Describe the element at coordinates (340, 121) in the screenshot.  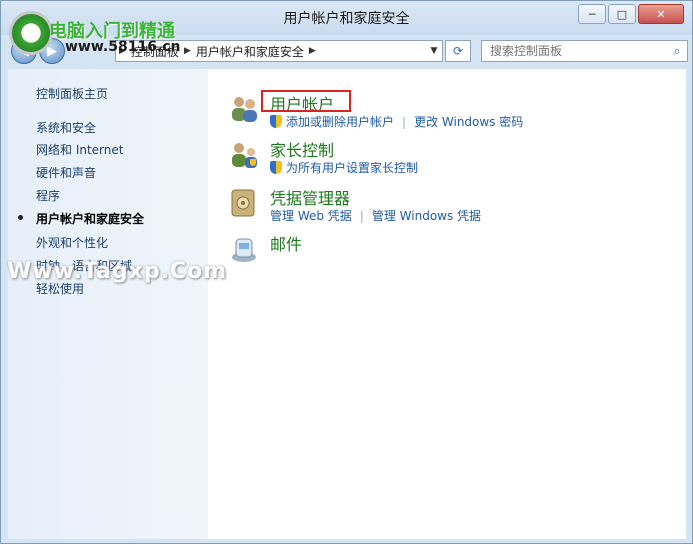
I see `add-remove-accounts-link: 添加或删除用户帐户` at that location.